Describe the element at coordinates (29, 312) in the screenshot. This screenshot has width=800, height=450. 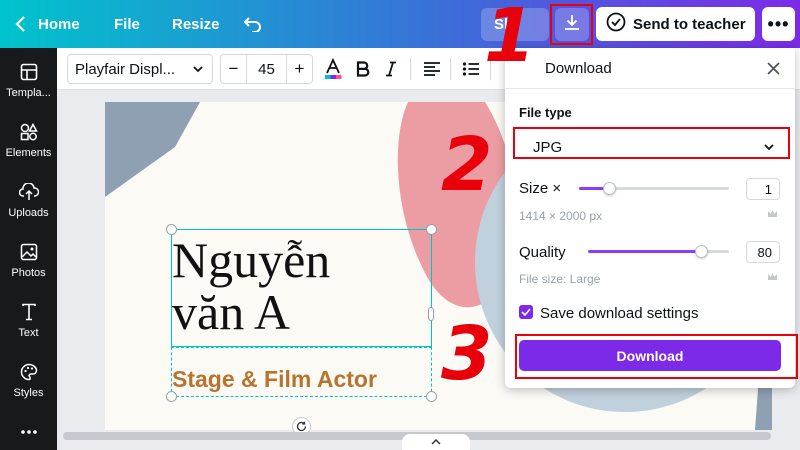
I see `text-icon` at that location.